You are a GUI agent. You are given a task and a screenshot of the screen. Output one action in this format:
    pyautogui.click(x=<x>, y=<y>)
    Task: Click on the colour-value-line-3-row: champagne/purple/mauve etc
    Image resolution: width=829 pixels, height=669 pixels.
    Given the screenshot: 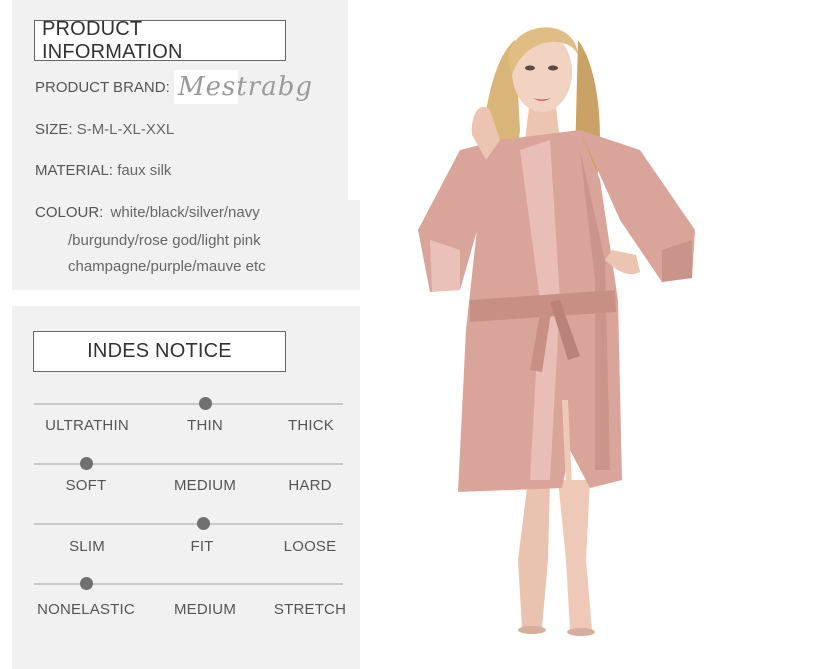 What is the action you would take?
    pyautogui.click(x=167, y=266)
    